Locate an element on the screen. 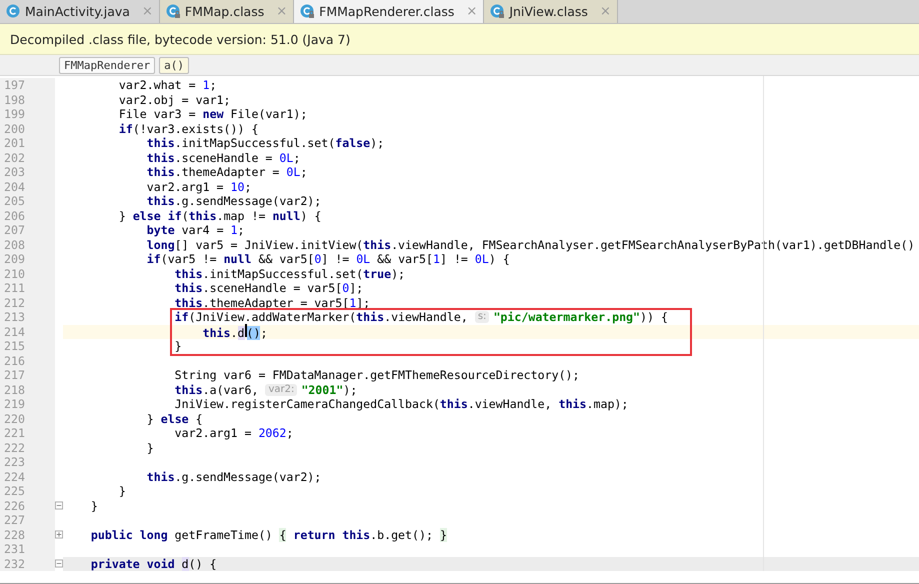  class-icon is located at coordinates (13, 11).